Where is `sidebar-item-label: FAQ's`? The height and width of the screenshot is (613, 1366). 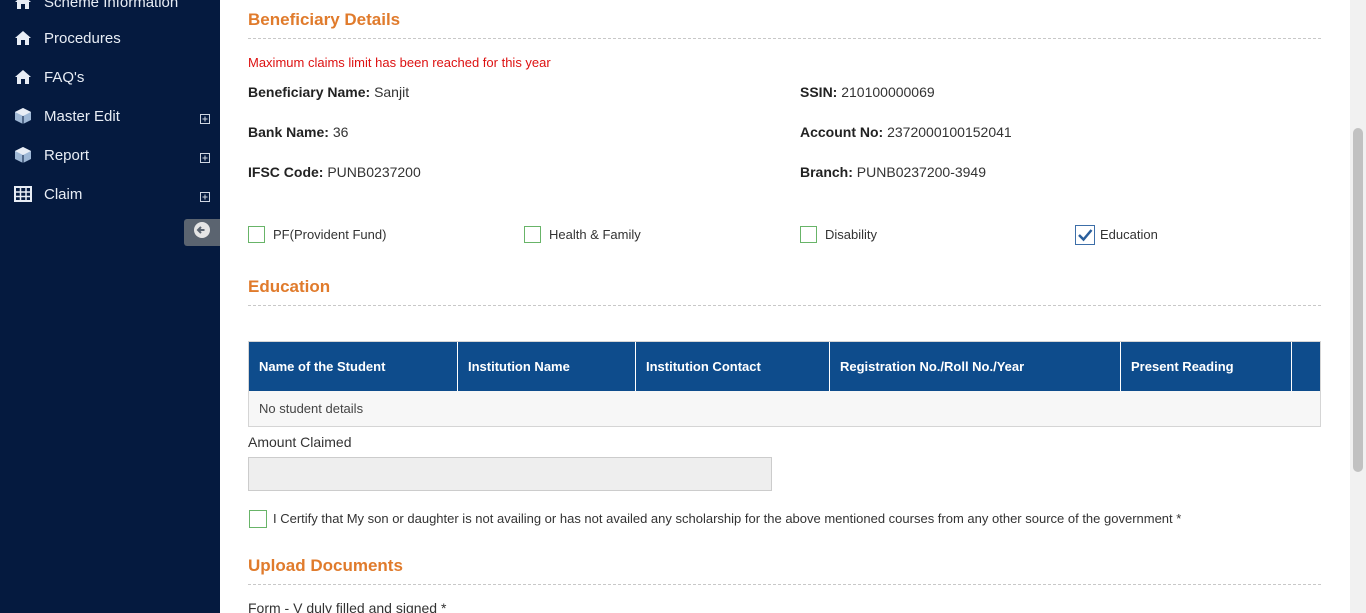 sidebar-item-label: FAQ's is located at coordinates (64, 77).